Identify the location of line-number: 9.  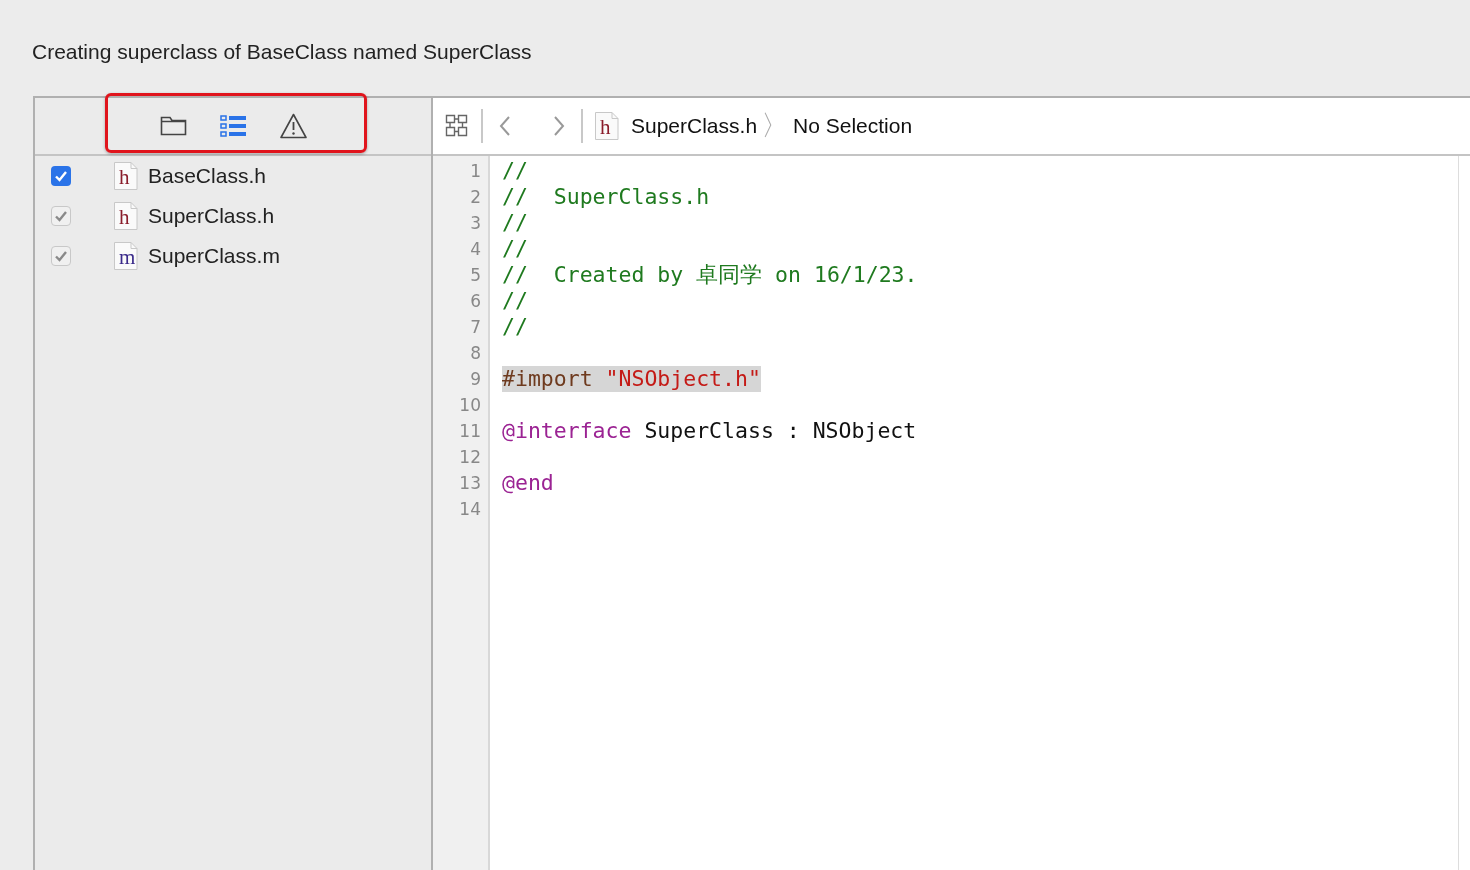
(475, 379).